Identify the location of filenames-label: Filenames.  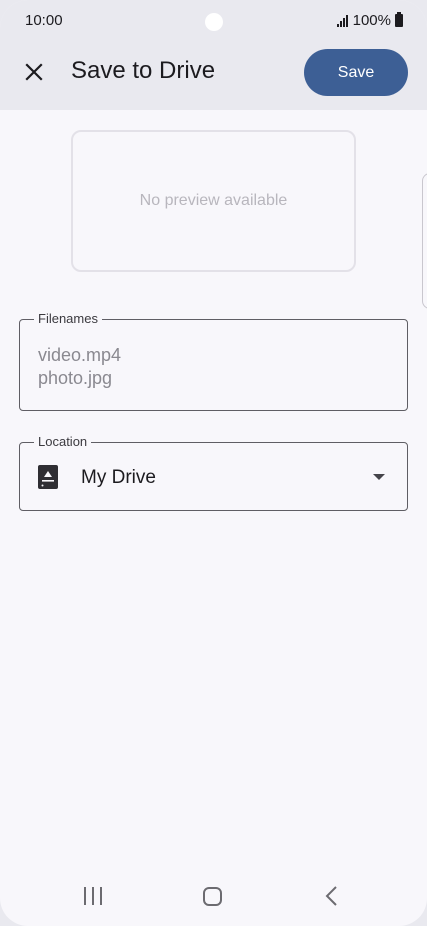
(68, 319).